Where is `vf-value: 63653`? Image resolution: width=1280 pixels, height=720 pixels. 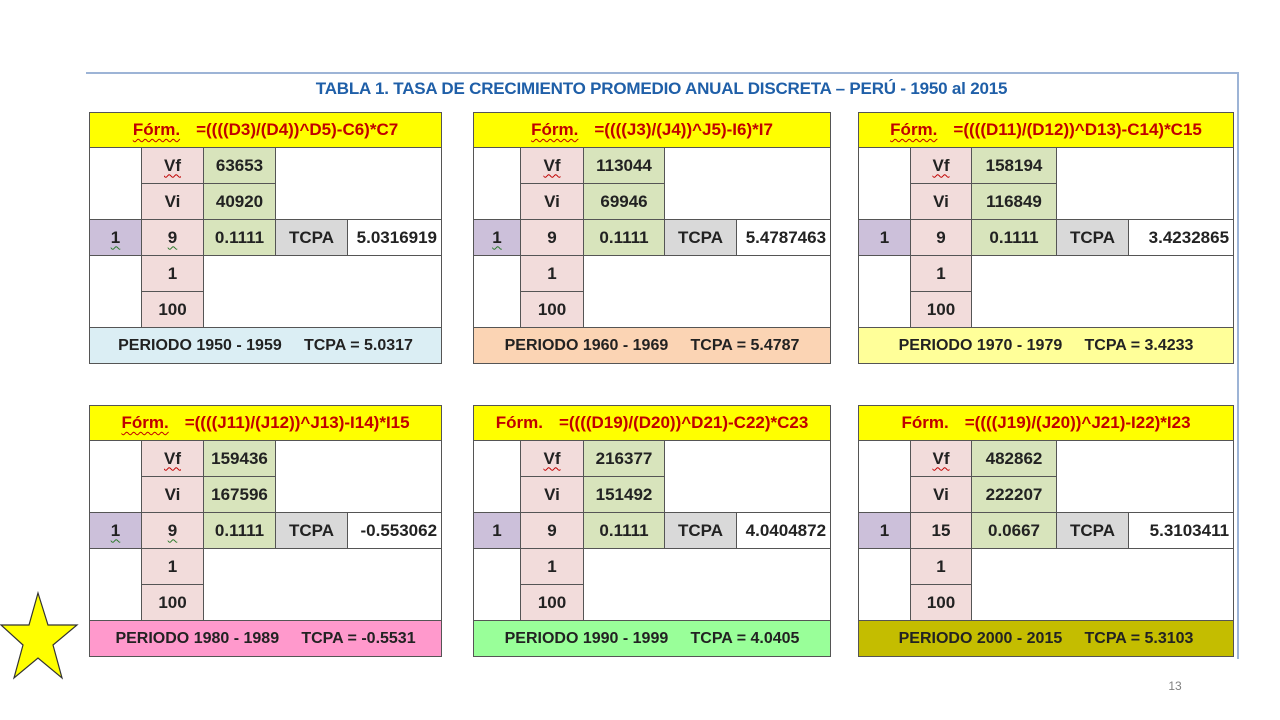
vf-value: 63653 is located at coordinates (239, 165).